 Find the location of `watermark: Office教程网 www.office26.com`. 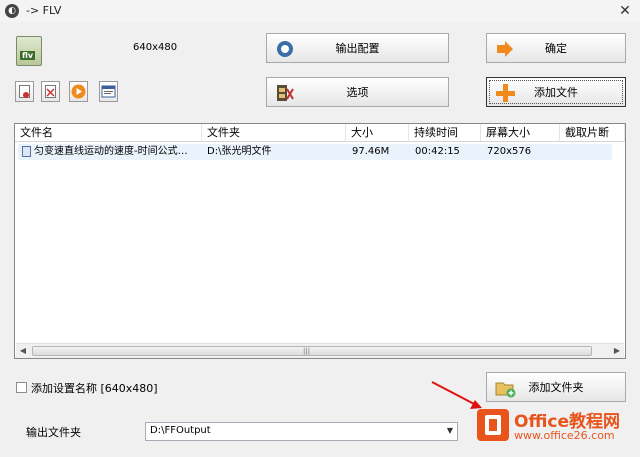

watermark: Office教程网 www.office26.com is located at coordinates (557, 431).